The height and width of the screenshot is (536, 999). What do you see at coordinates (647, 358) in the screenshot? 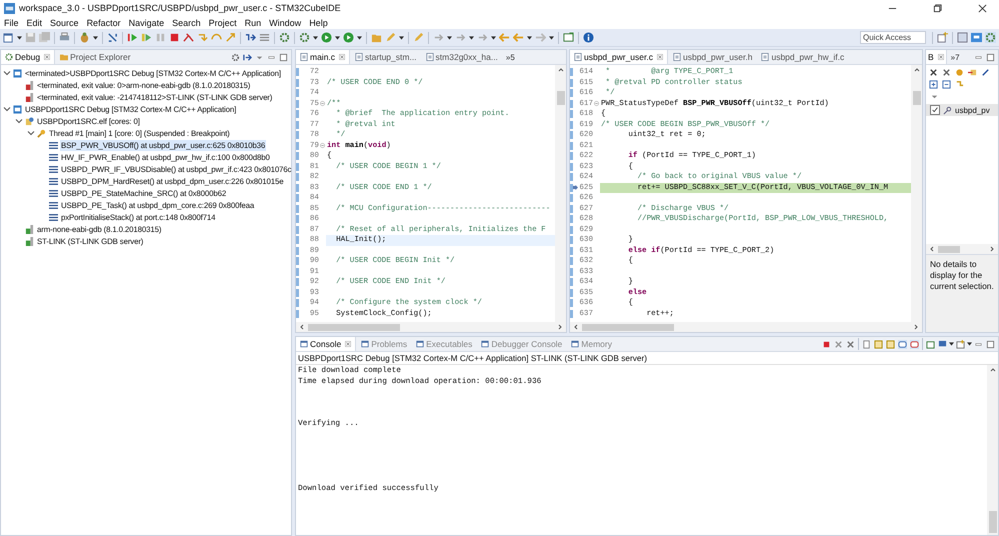
I see `console-header: USBPDport1SRC Debug [STM32 Cortex-M C/C++ Application] ST-LINK (ST-LINK GDB server)` at bounding box center [647, 358].